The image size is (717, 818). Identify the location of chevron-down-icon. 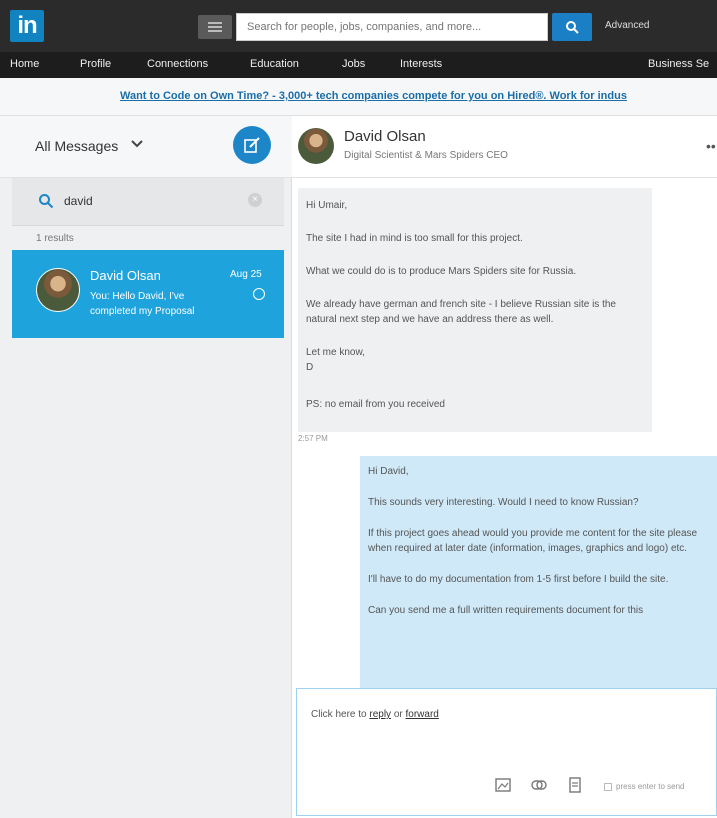
(137, 143).